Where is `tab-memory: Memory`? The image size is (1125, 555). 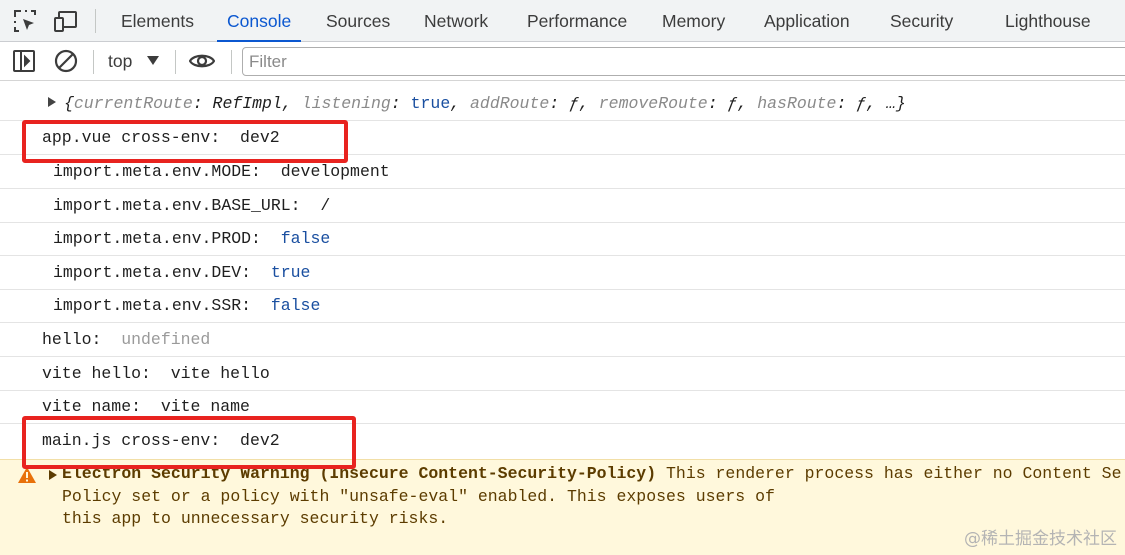
tab-memory: Memory is located at coordinates (693, 21).